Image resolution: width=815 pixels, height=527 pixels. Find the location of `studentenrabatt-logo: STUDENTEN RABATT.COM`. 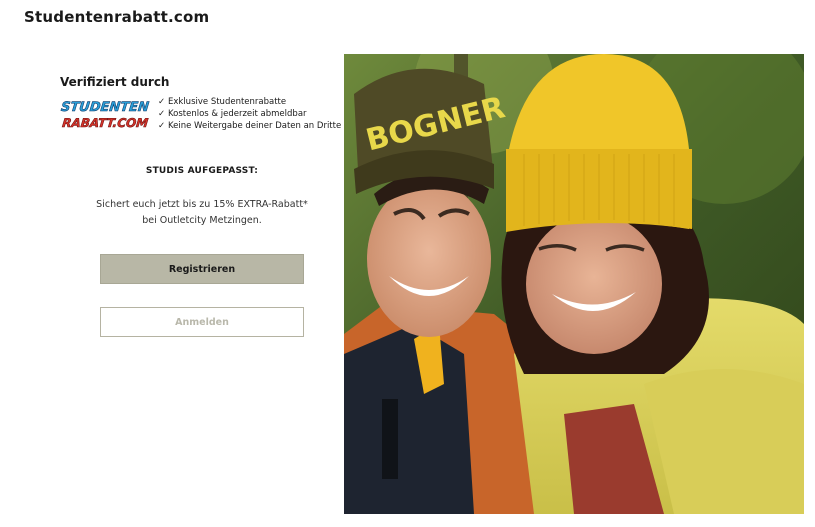

studentenrabatt-logo: STUDENTEN RABATT.COM is located at coordinates (106, 114).